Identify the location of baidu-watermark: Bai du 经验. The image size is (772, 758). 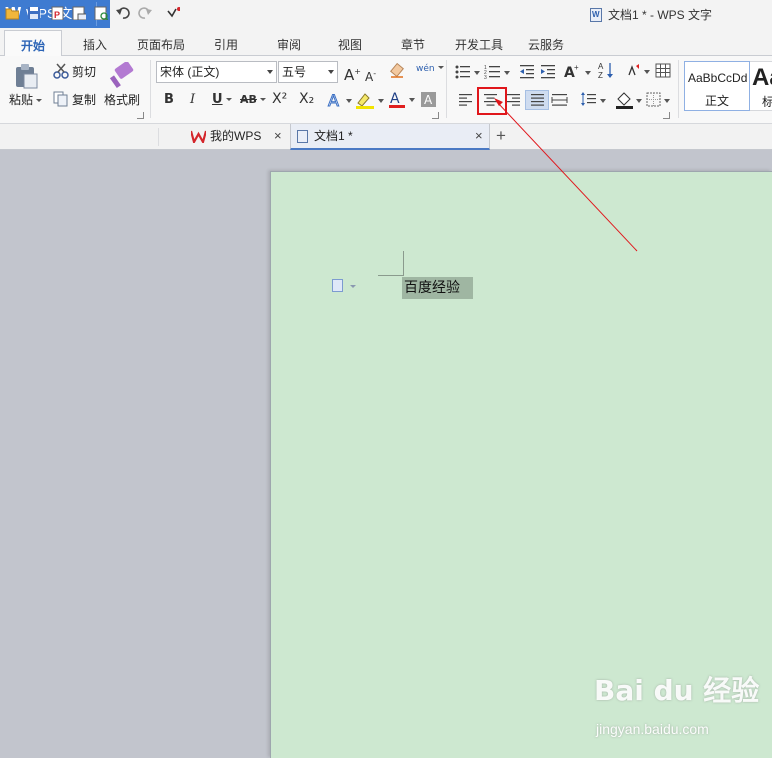
(677, 690).